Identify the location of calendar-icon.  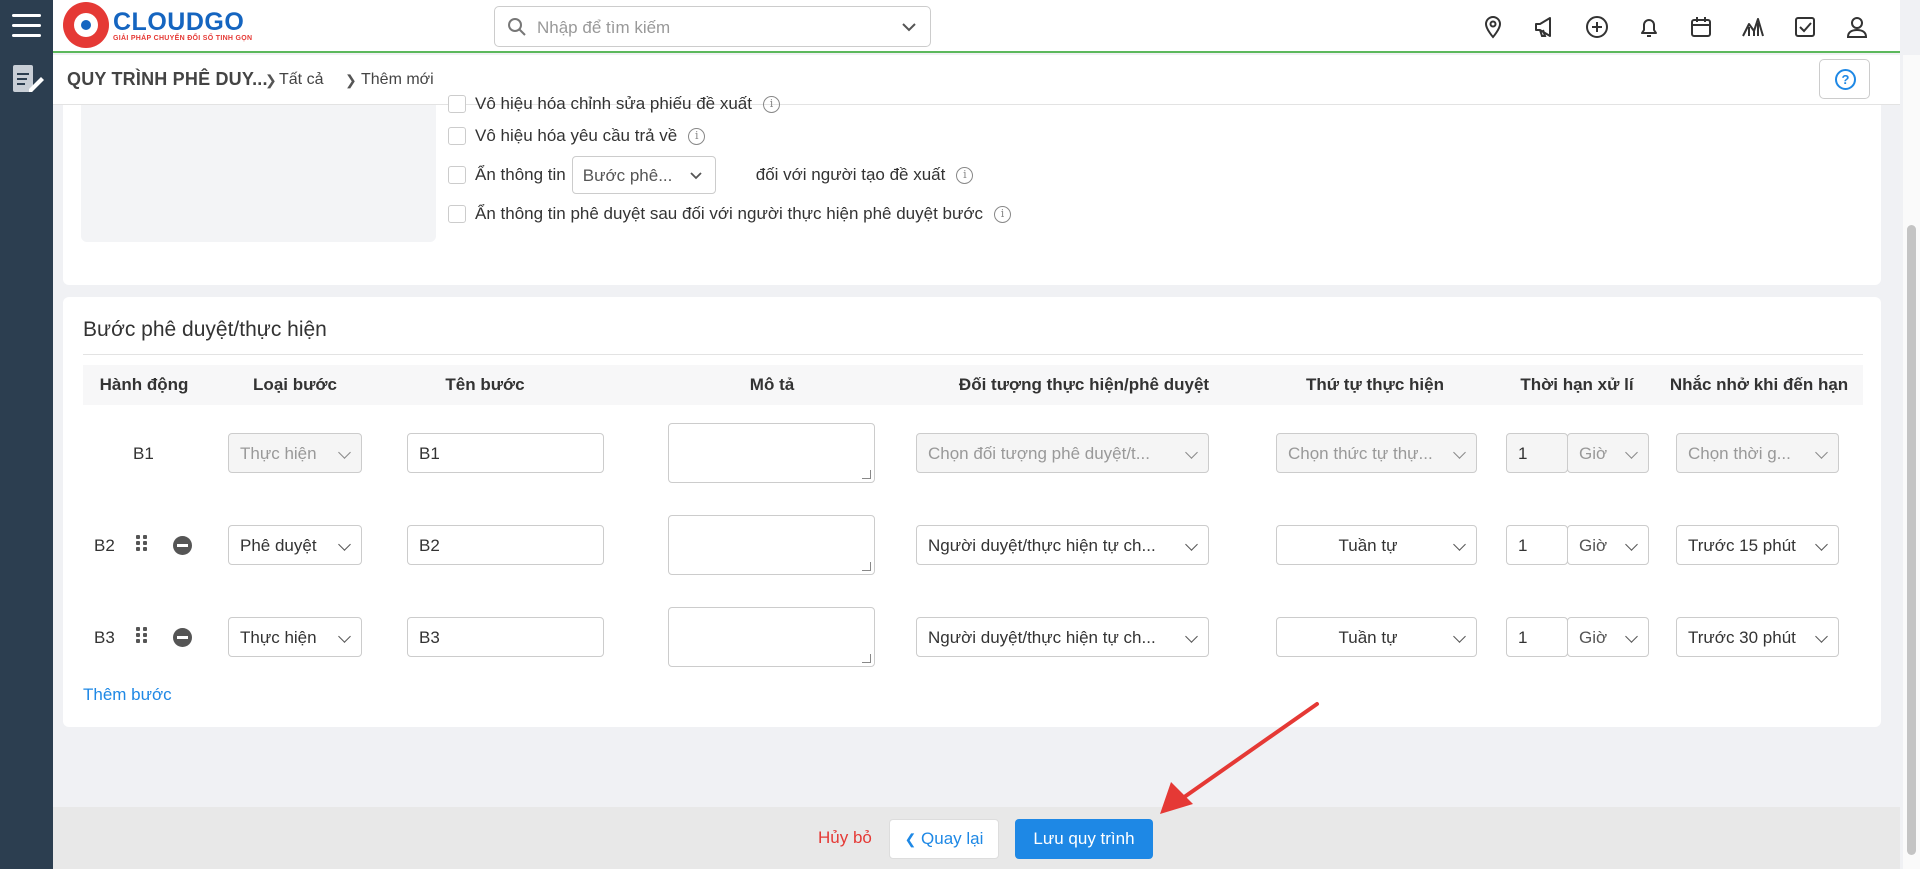
(1701, 27).